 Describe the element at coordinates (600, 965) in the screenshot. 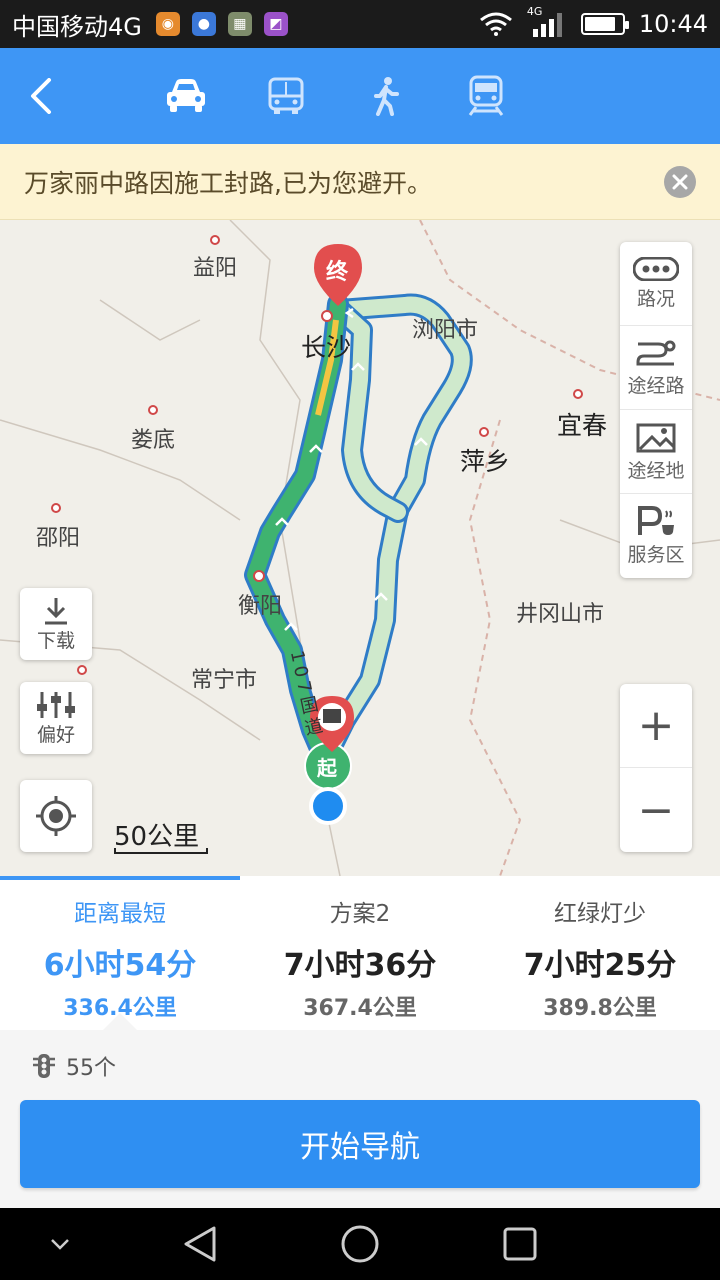

I see `plan-time: 7小时25分` at that location.